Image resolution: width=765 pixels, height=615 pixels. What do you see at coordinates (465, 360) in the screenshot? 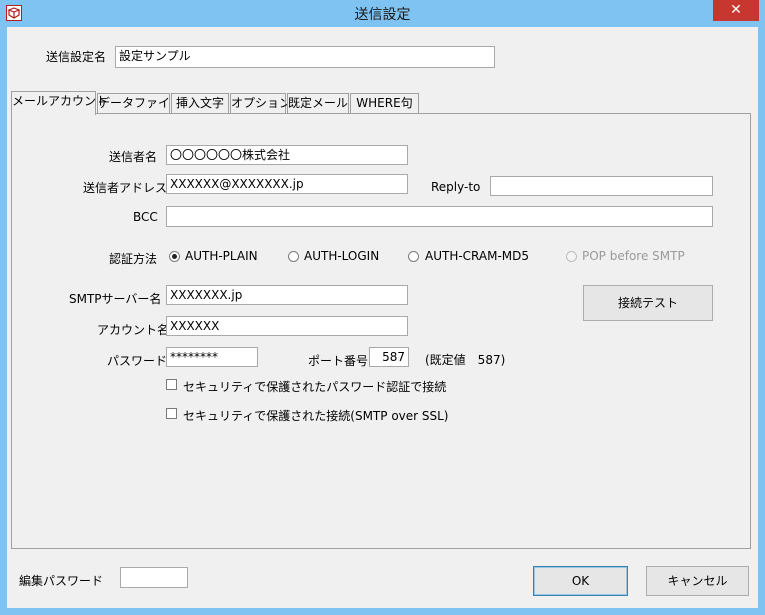
I see `port-default-text: (既定値 587)` at bounding box center [465, 360].